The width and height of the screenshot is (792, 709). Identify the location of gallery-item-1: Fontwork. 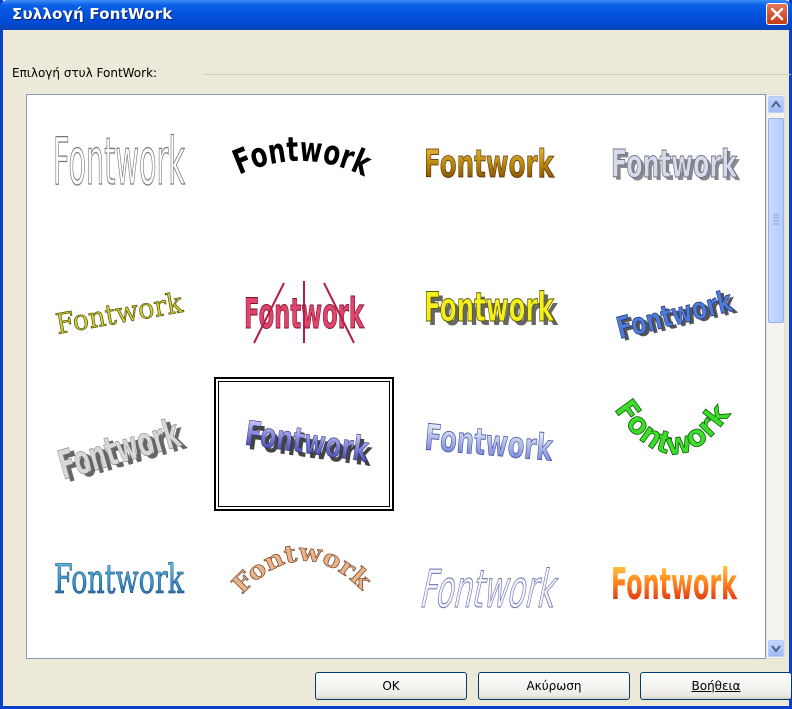
(119, 164).